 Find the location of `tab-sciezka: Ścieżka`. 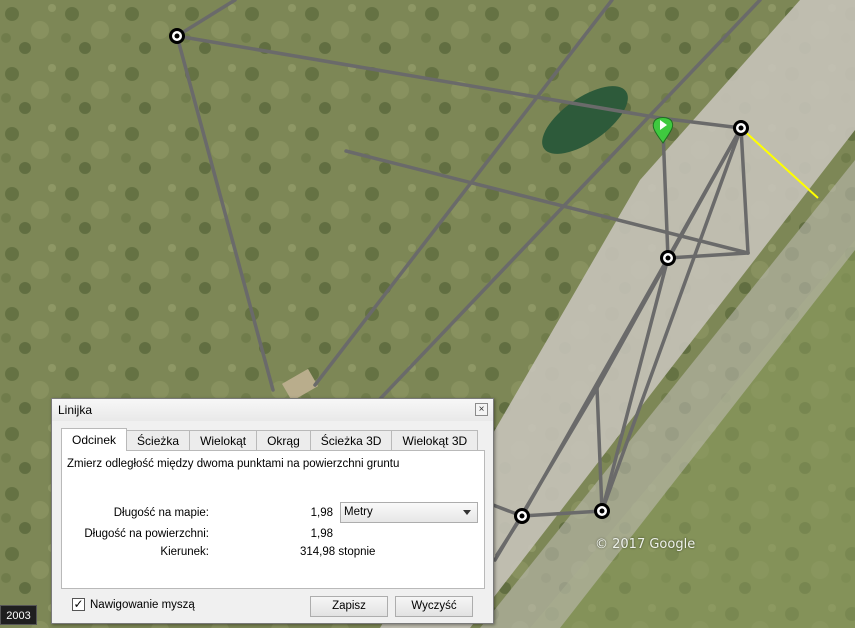

tab-sciezka: Ścieżka is located at coordinates (158, 440).